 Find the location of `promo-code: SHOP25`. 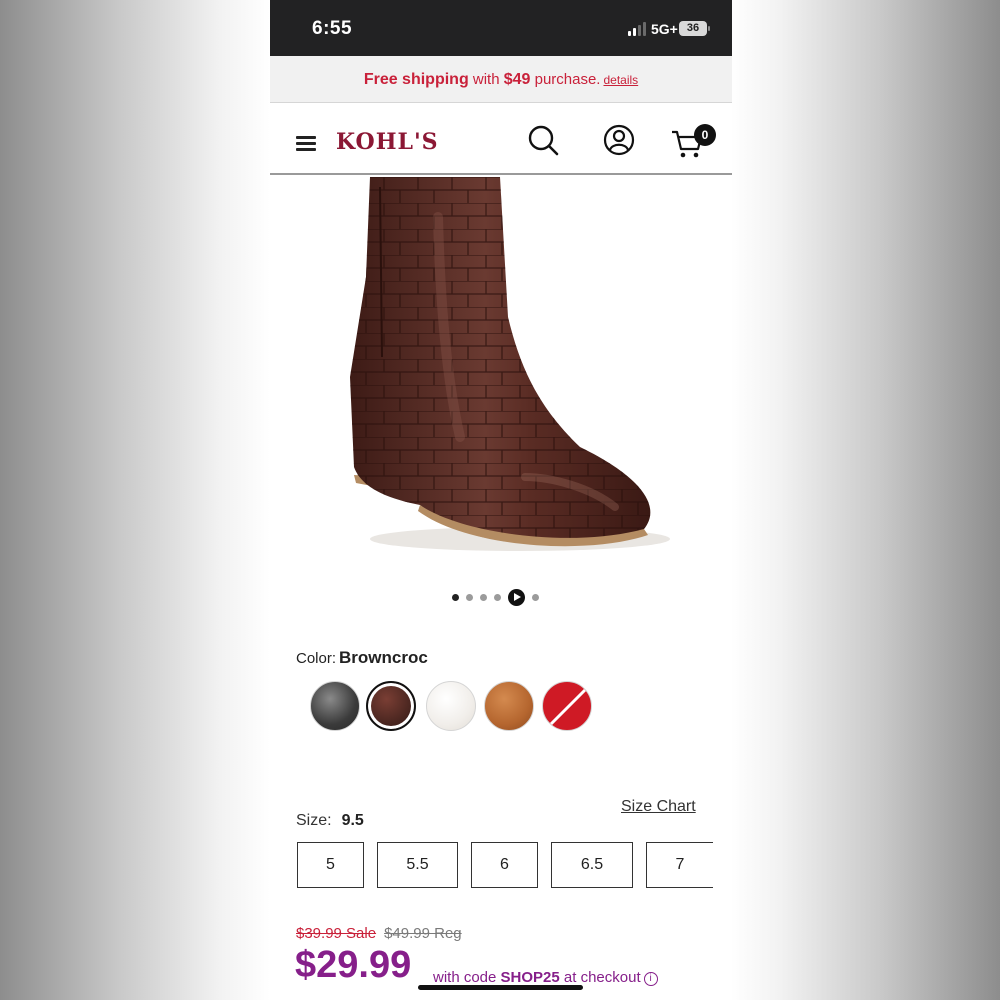

promo-code: SHOP25 is located at coordinates (530, 977).